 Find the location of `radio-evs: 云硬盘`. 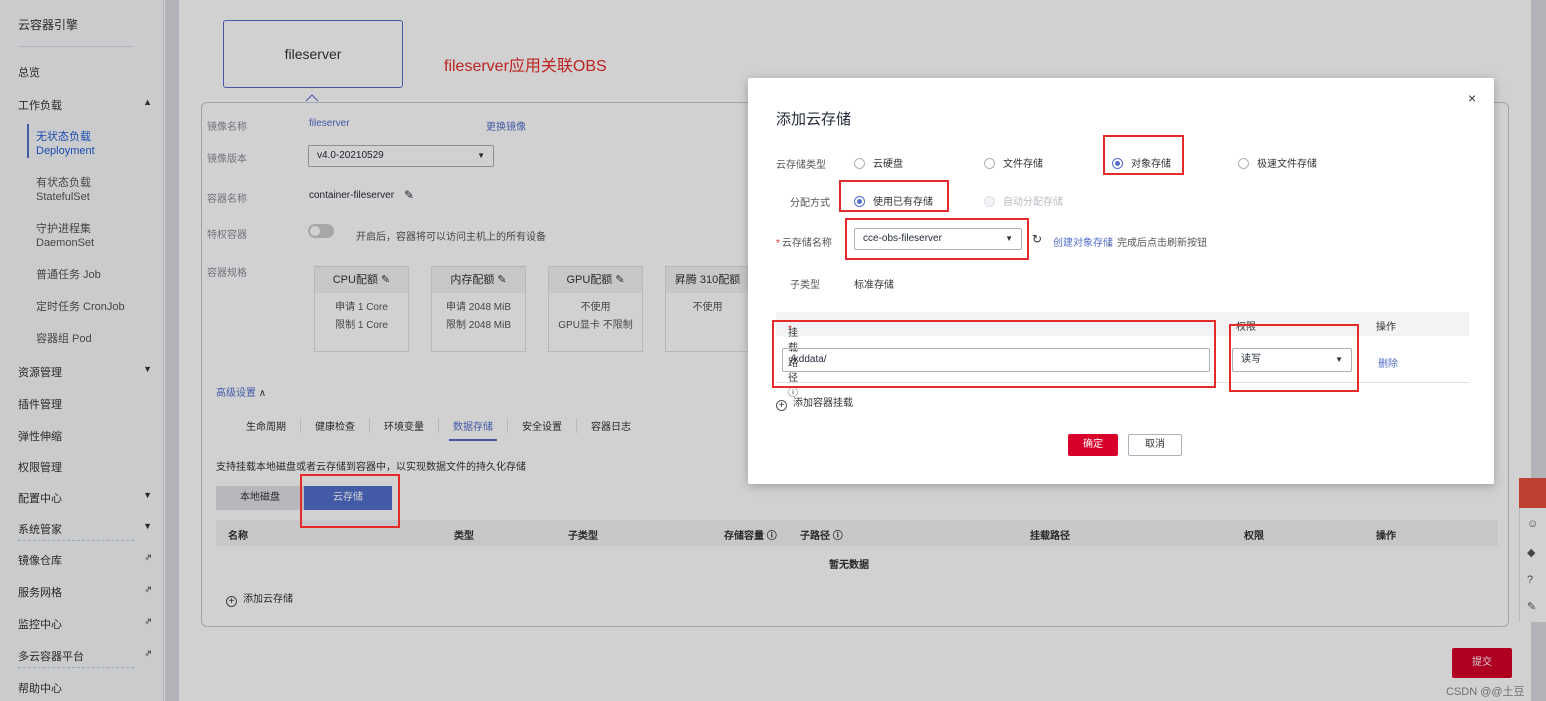

radio-evs: 云硬盘 is located at coordinates (878, 162).